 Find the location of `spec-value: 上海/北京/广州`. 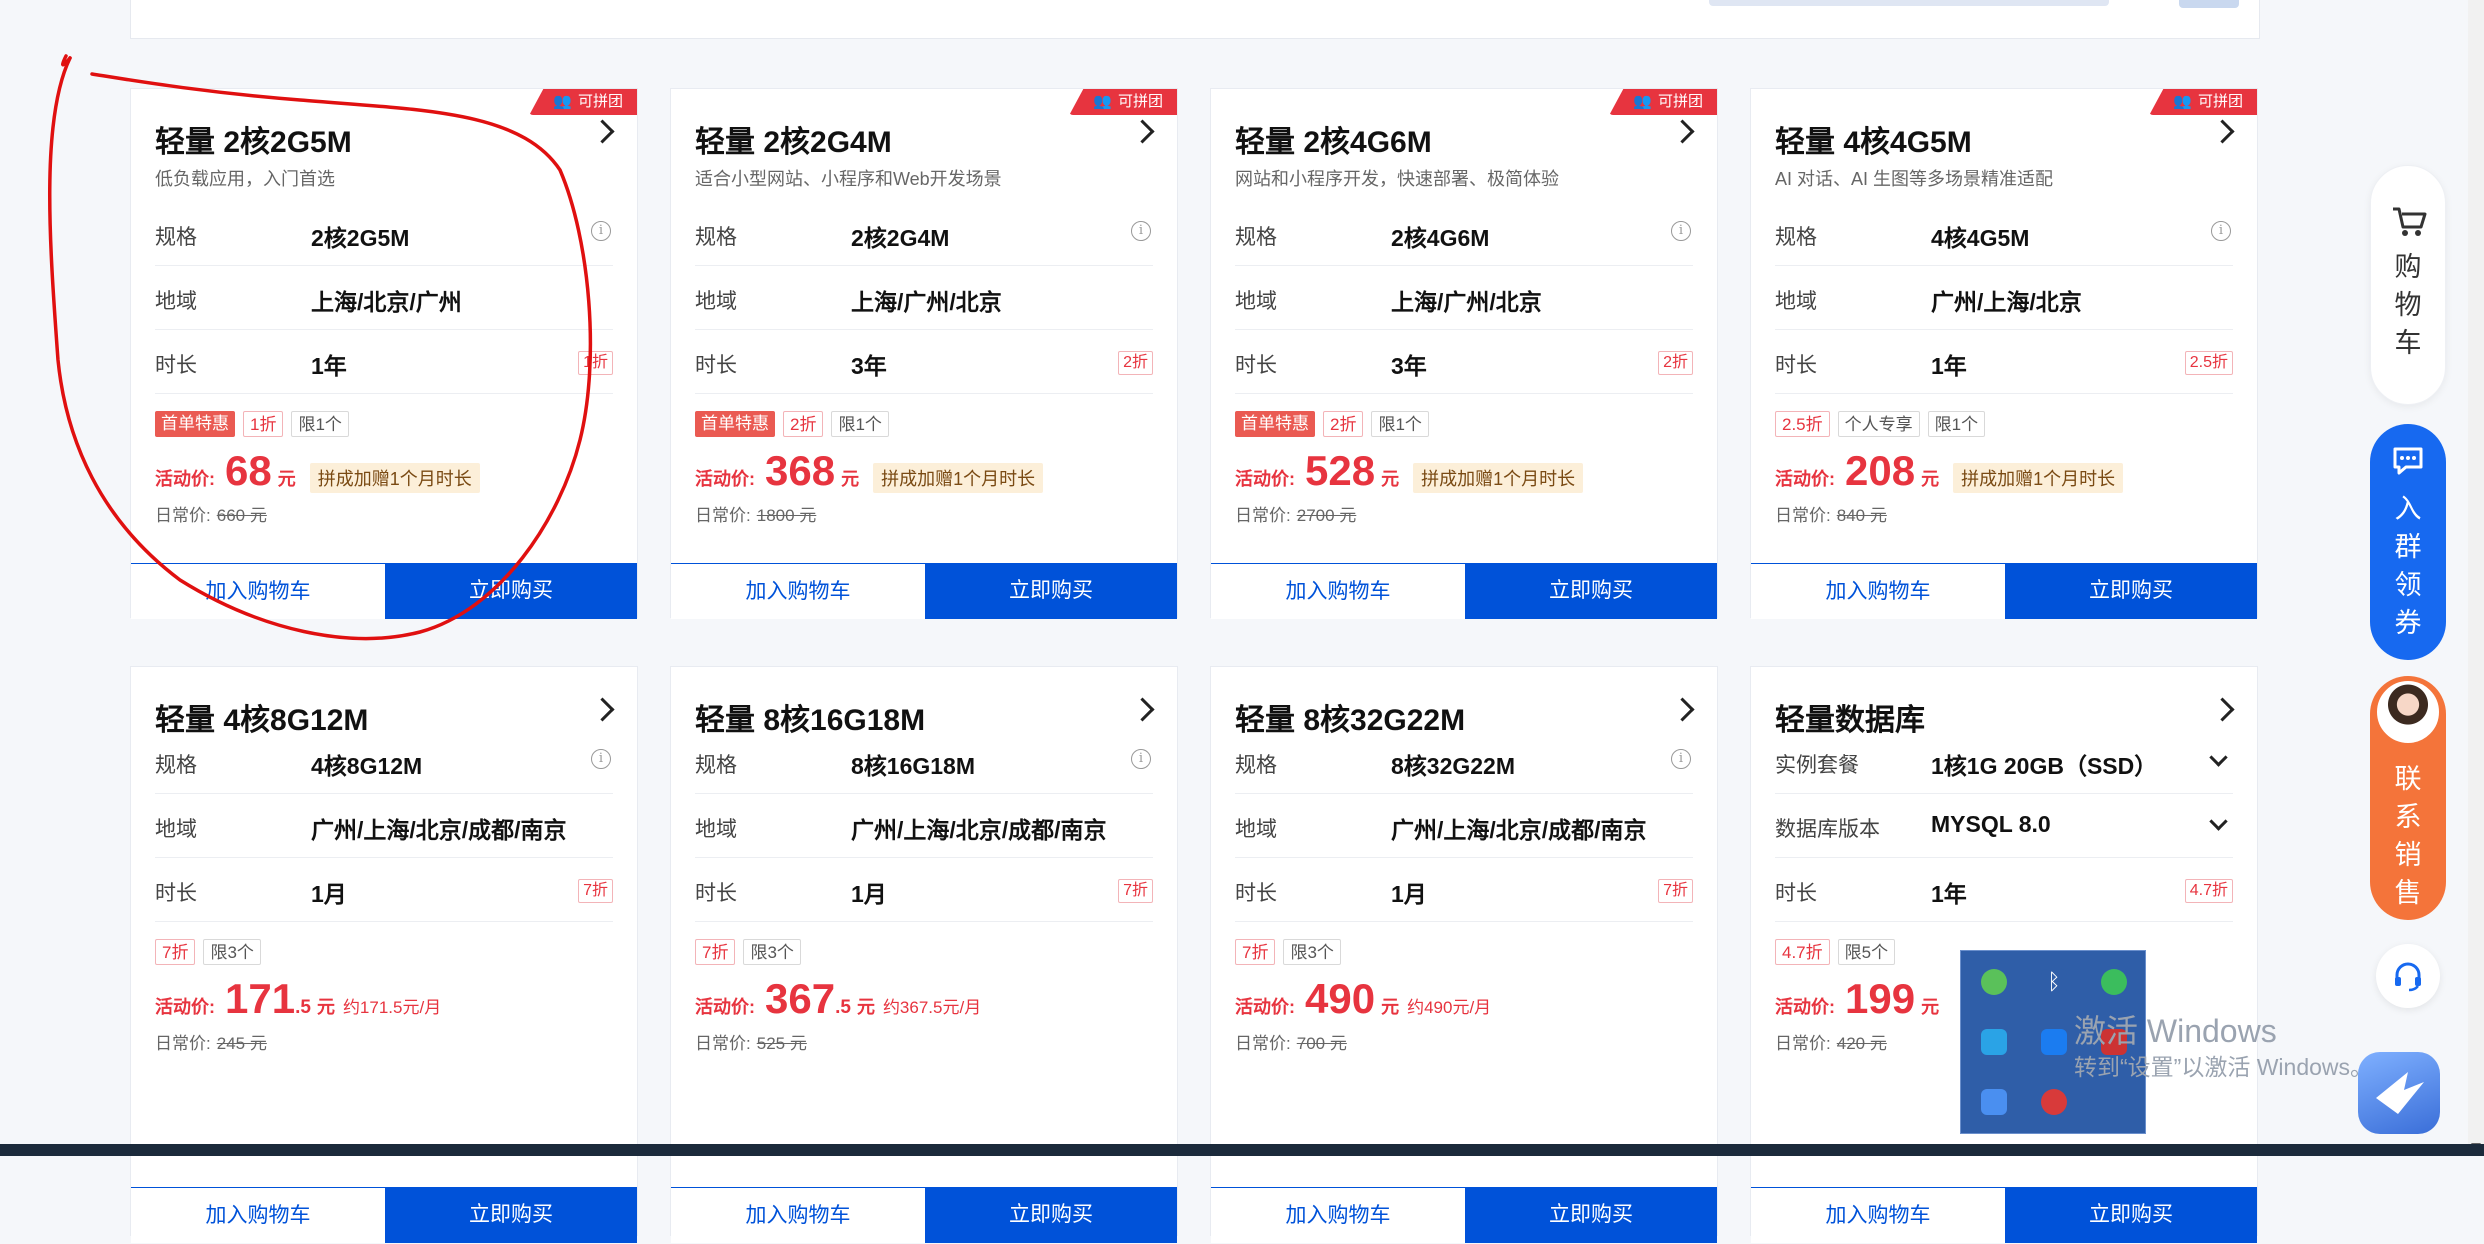

spec-value: 上海/北京/广州 is located at coordinates (386, 300).